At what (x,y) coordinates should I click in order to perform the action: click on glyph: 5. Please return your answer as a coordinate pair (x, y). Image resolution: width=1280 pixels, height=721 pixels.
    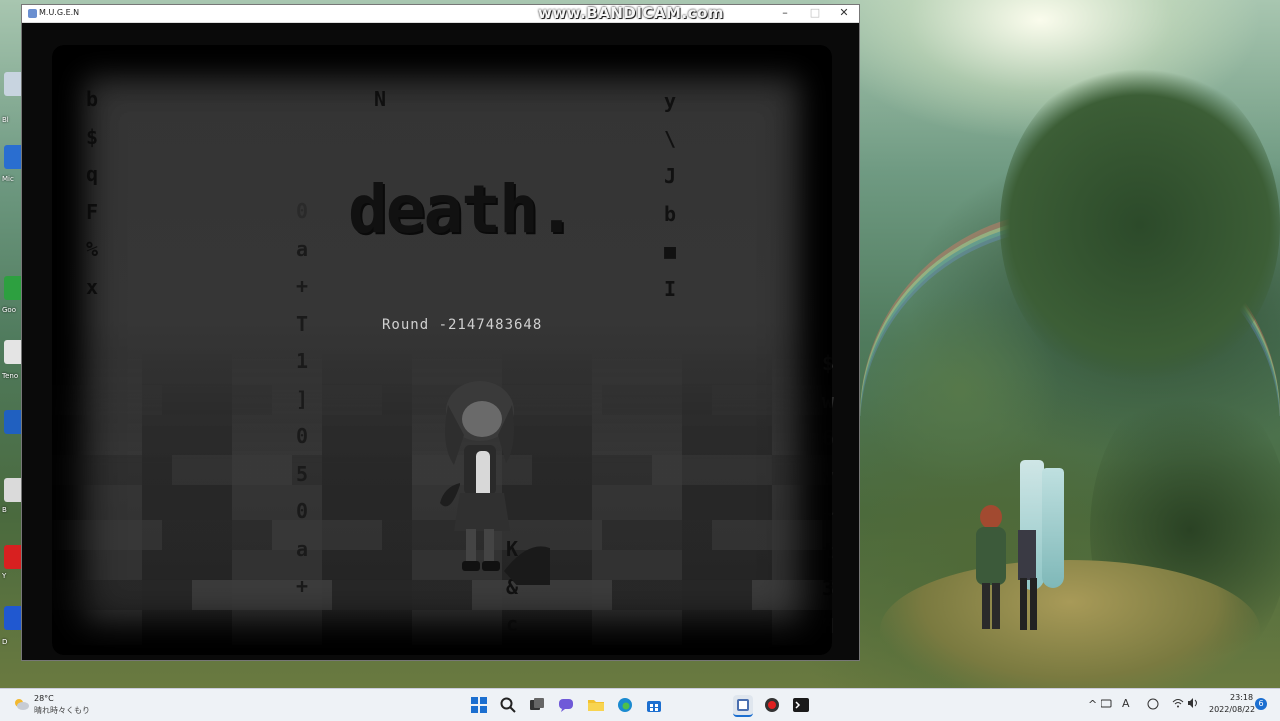
    Looking at the image, I should click on (302, 473).